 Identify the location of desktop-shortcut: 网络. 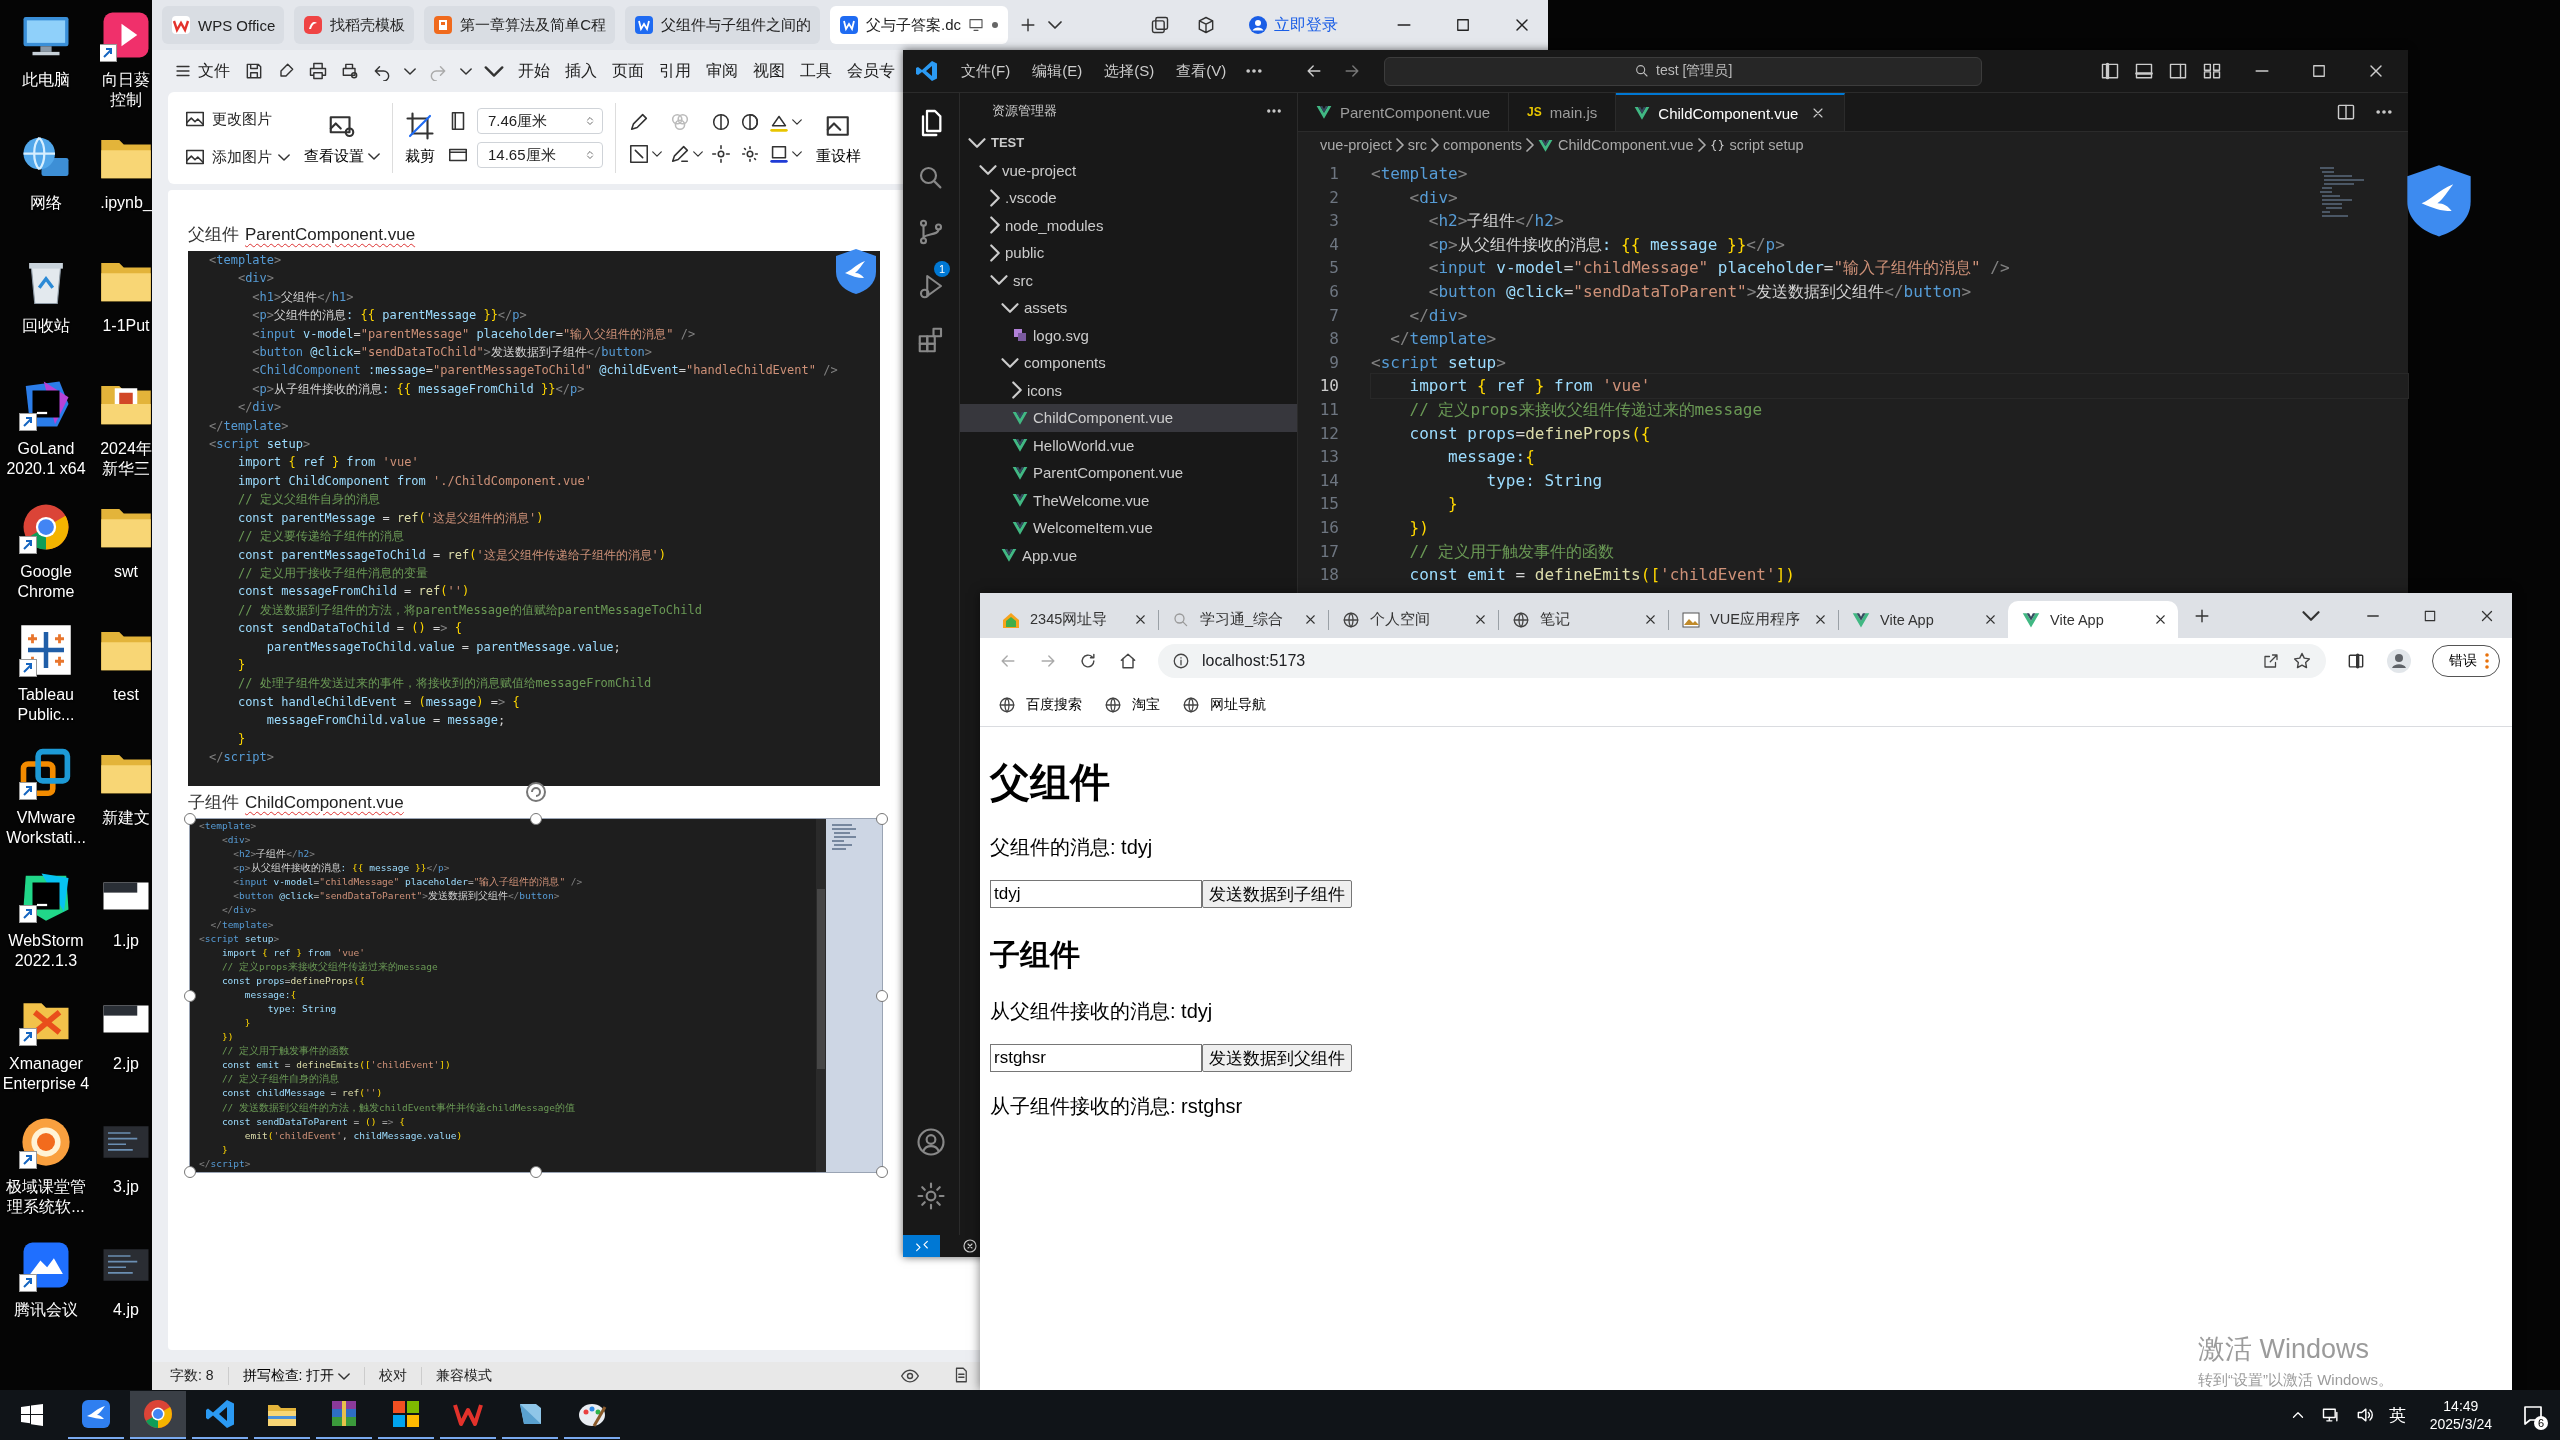
(46, 192).